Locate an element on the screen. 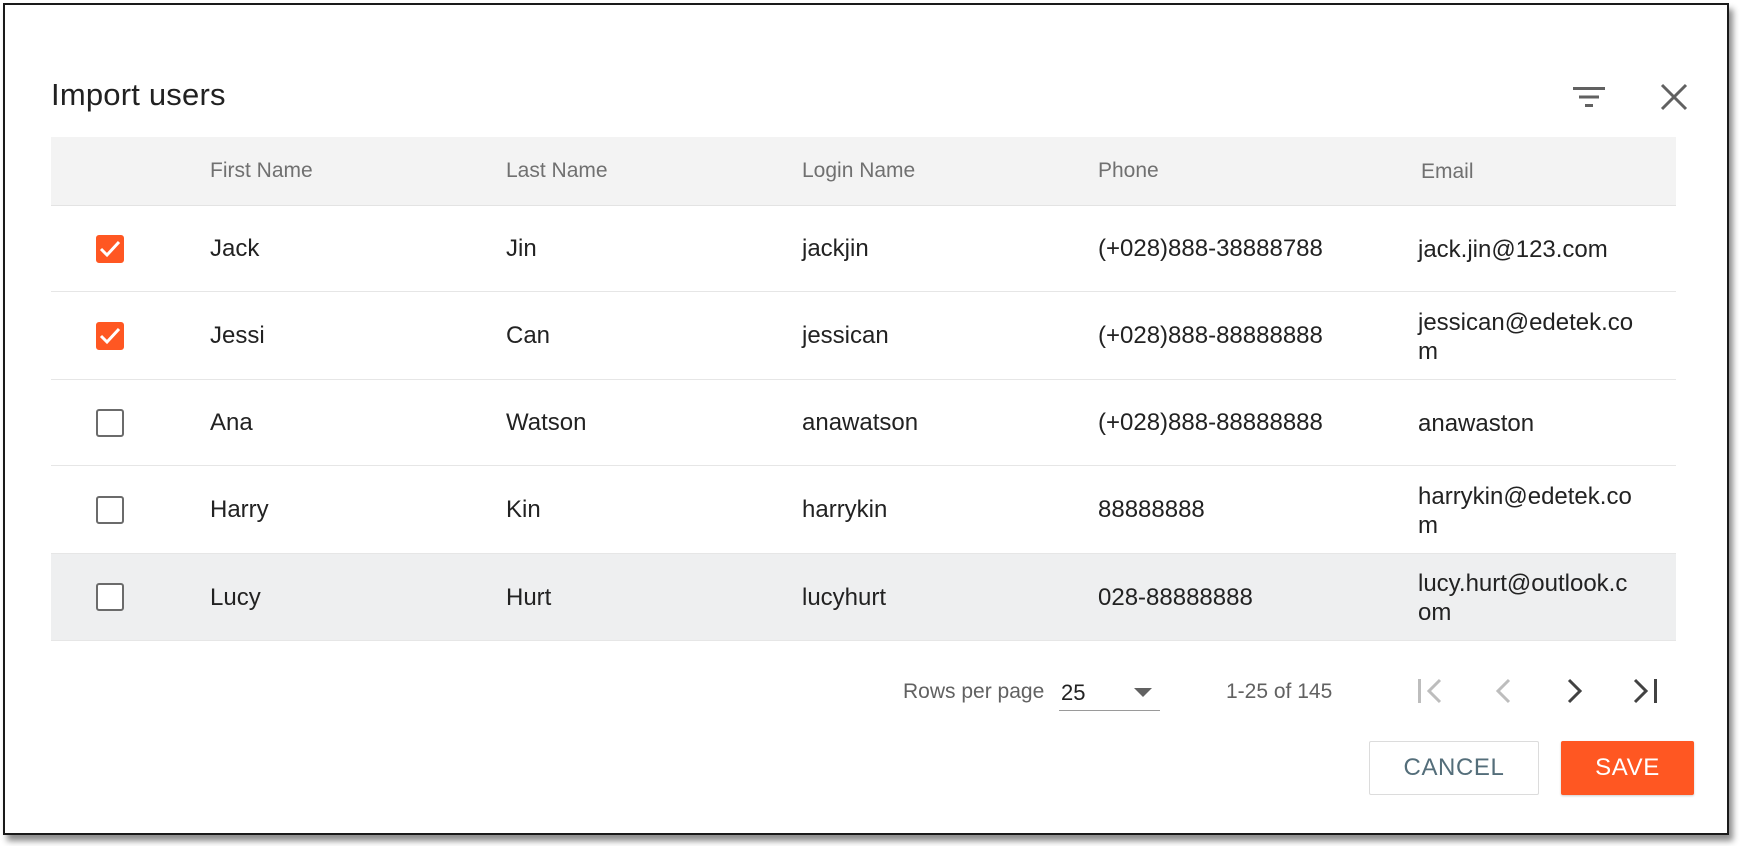  close-icon is located at coordinates (1674, 97).